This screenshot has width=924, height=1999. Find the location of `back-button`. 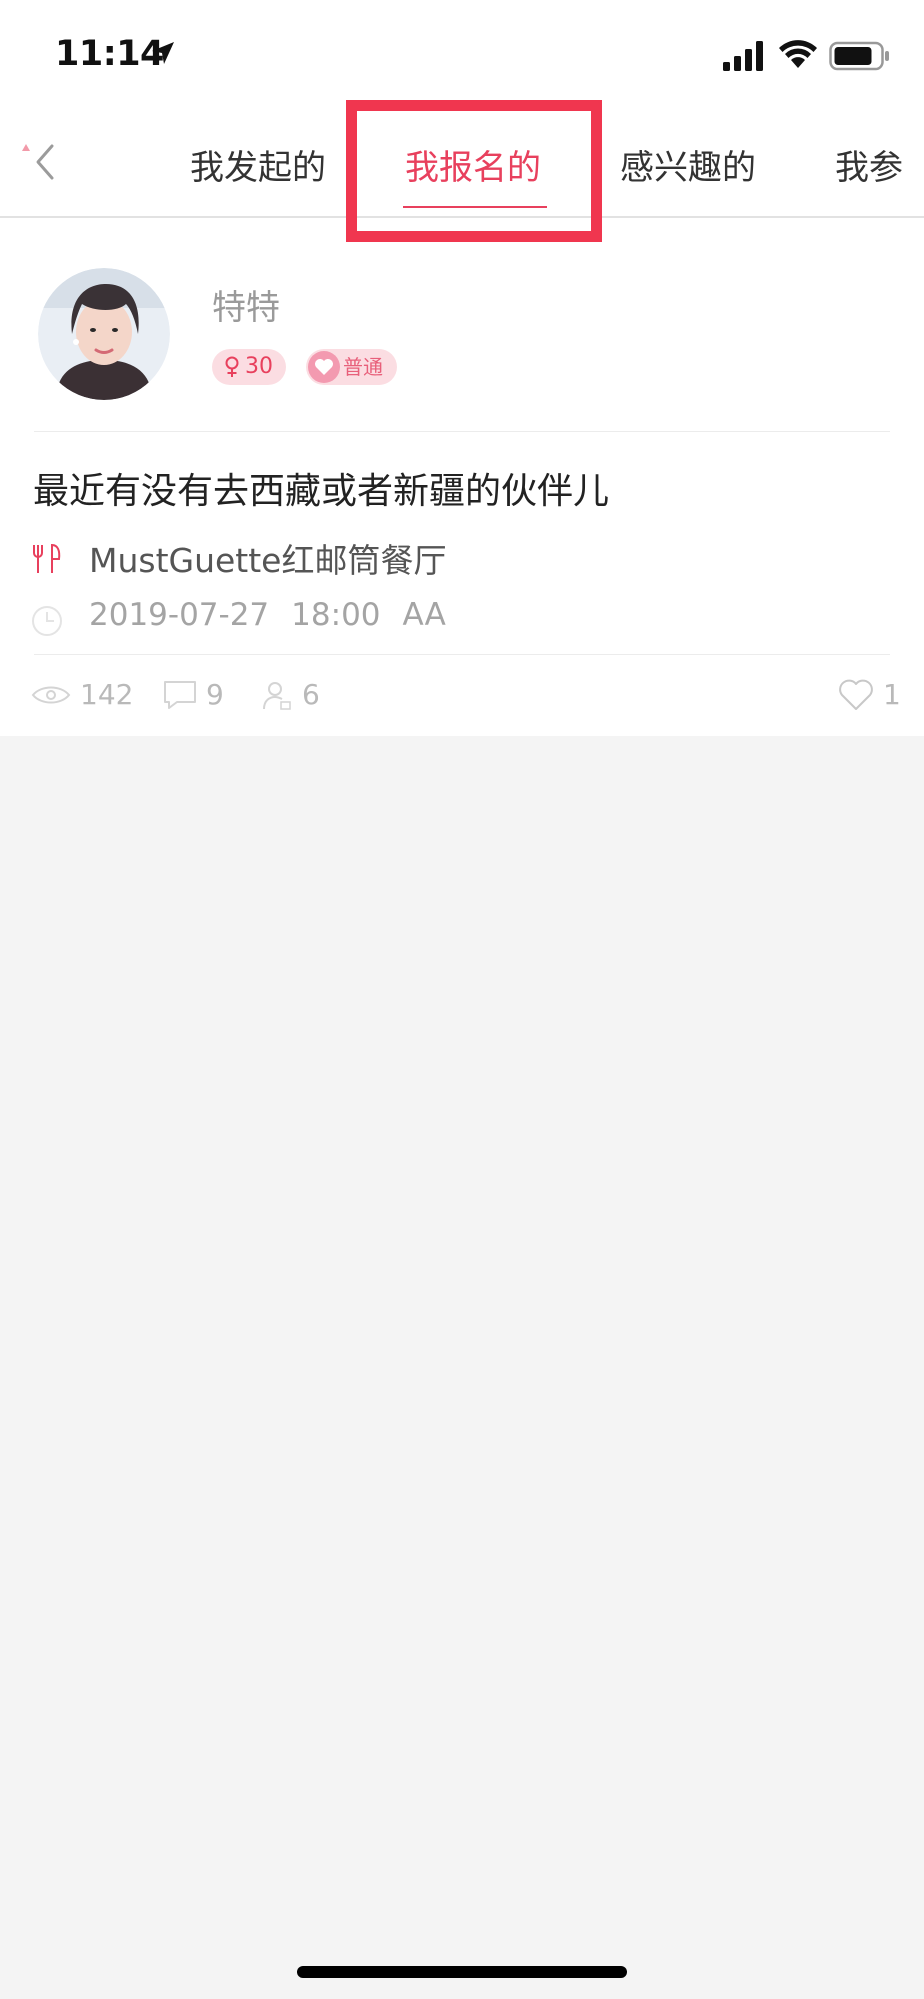

back-button is located at coordinates (41, 162).